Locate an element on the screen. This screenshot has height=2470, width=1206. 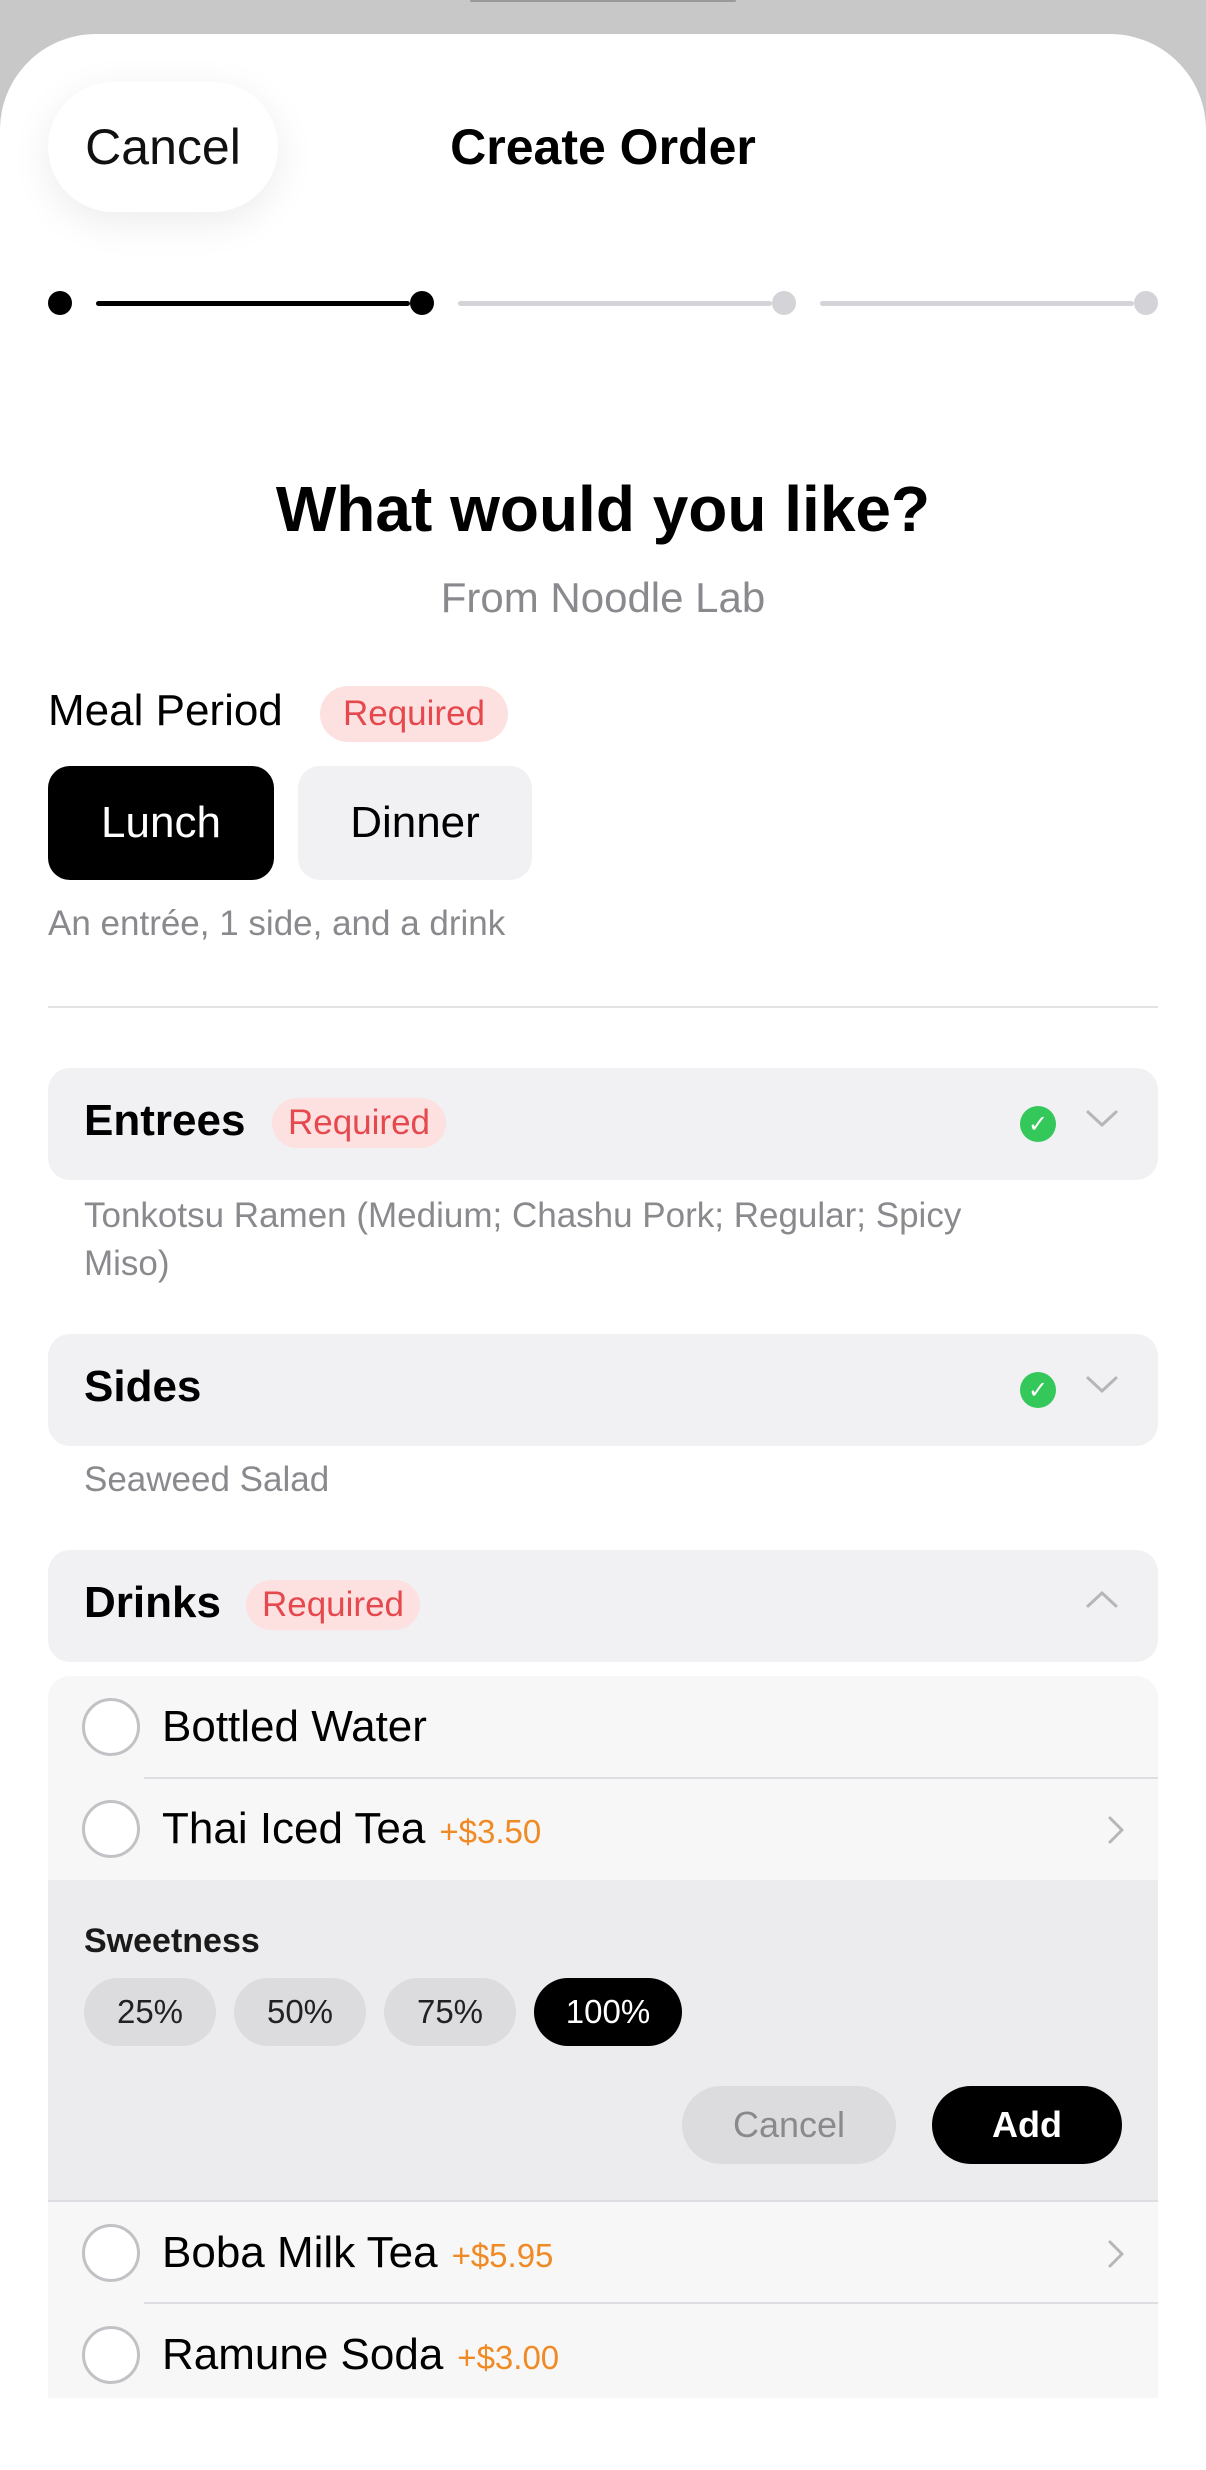
entrees-accordion-header: Entrees Required ✓ is located at coordinates (603, 1124).